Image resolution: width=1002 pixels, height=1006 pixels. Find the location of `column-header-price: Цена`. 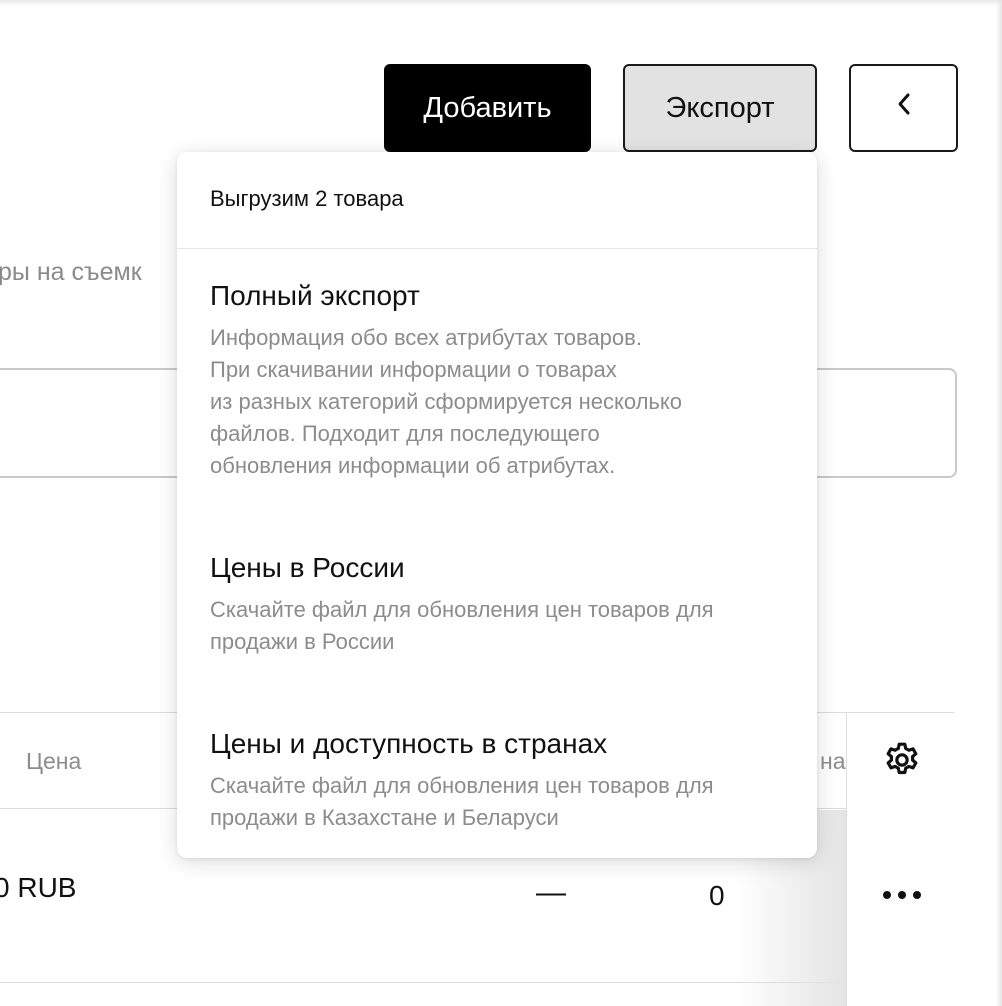

column-header-price: Цена is located at coordinates (53, 761).